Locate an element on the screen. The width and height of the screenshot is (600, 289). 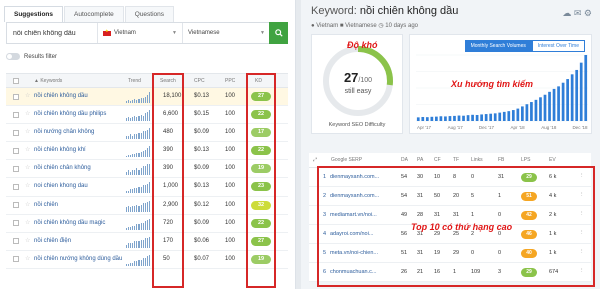
expand-icon: ⤢ is located at coordinates (315, 160).